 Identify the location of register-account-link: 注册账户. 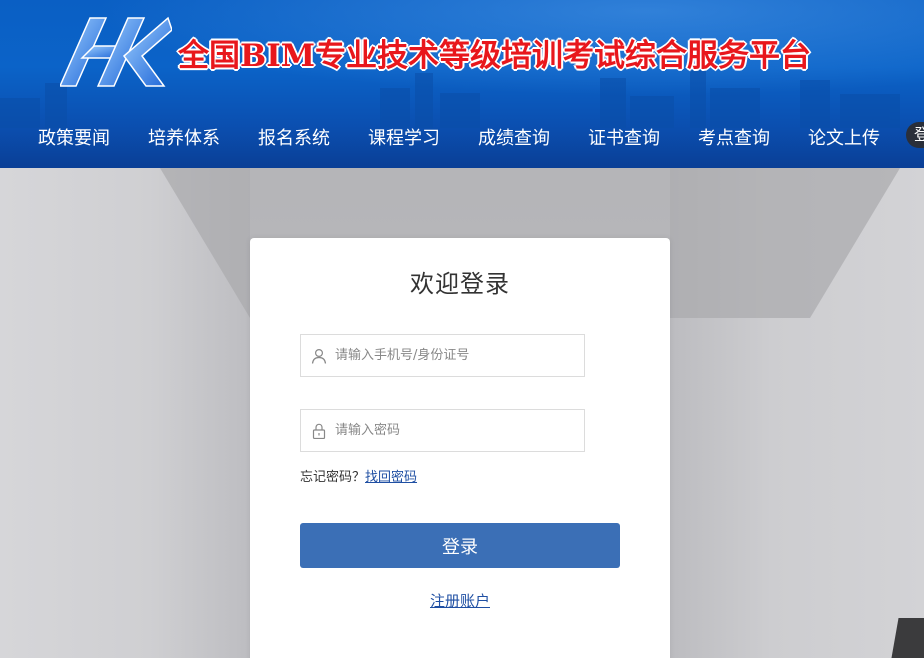
(460, 601).